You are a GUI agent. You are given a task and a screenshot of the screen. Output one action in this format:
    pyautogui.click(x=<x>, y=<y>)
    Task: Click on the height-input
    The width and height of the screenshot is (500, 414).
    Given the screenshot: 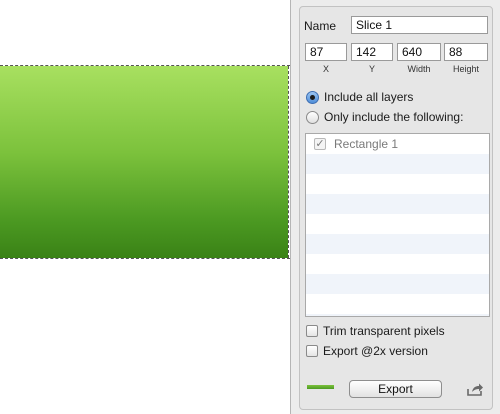 What is the action you would take?
    pyautogui.click(x=466, y=52)
    